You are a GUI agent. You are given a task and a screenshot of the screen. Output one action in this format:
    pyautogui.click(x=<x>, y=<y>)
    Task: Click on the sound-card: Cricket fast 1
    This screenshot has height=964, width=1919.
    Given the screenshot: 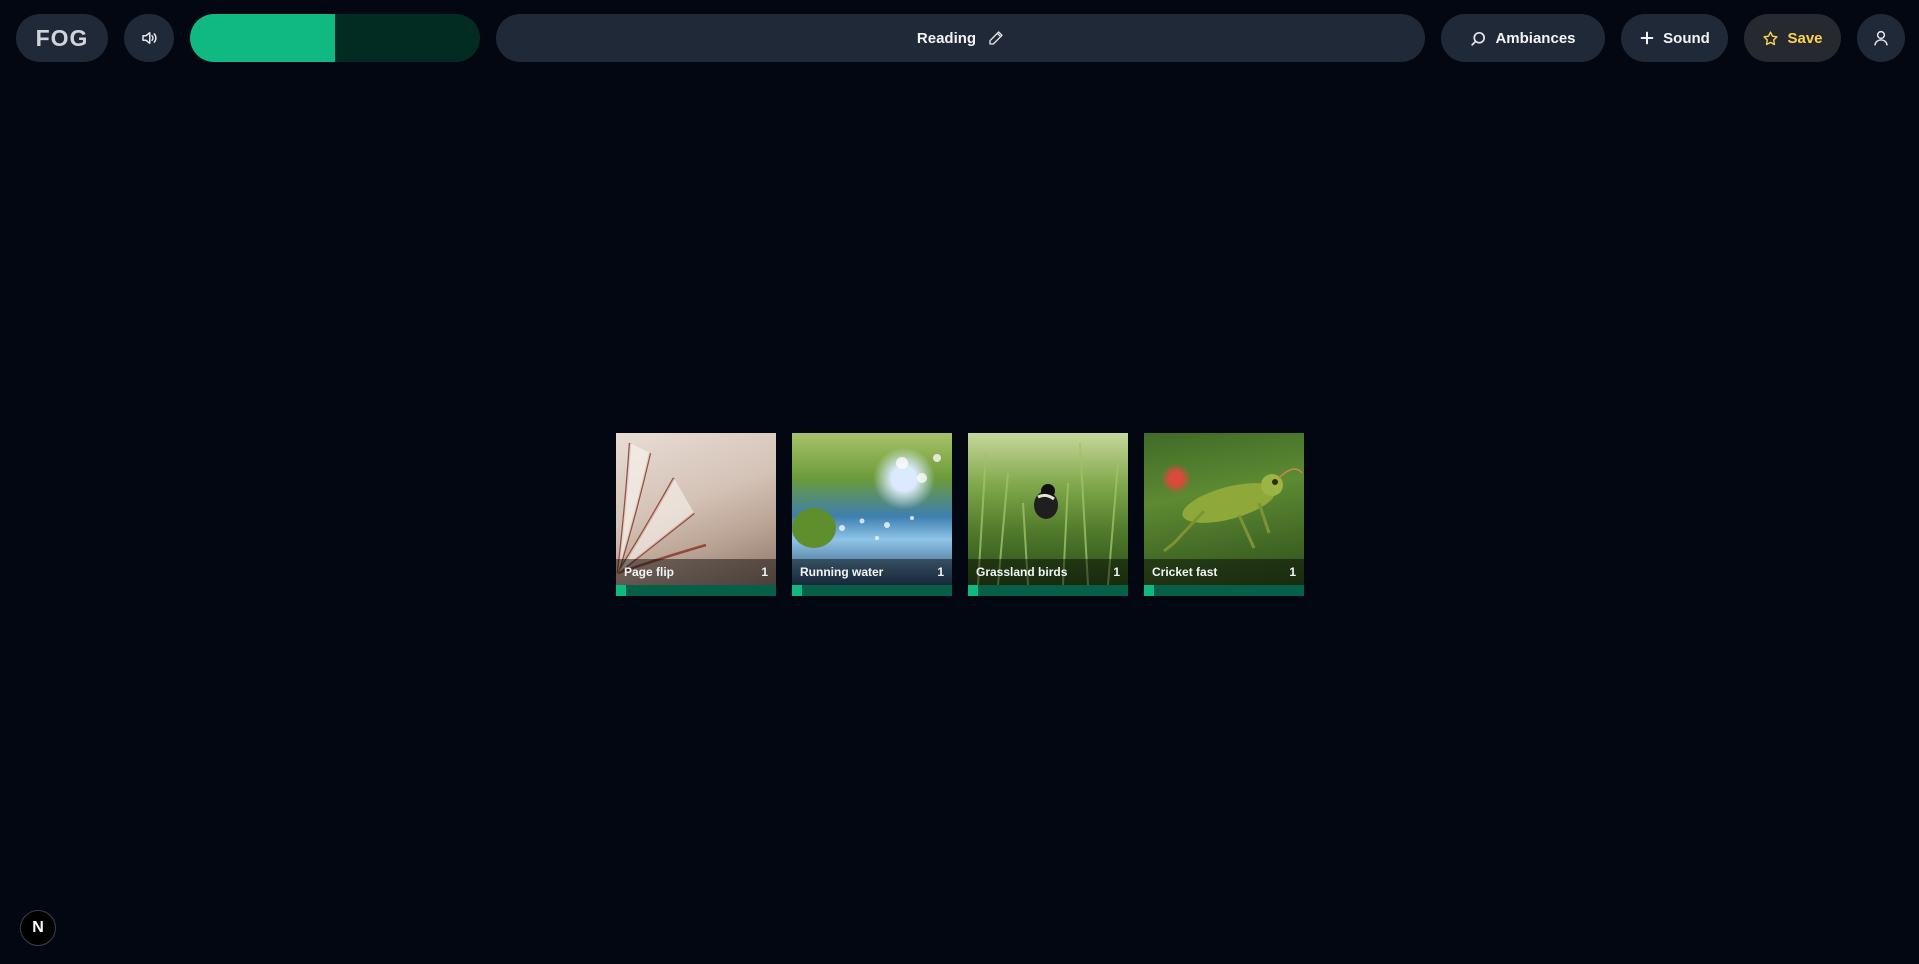 What is the action you would take?
    pyautogui.click(x=1224, y=514)
    